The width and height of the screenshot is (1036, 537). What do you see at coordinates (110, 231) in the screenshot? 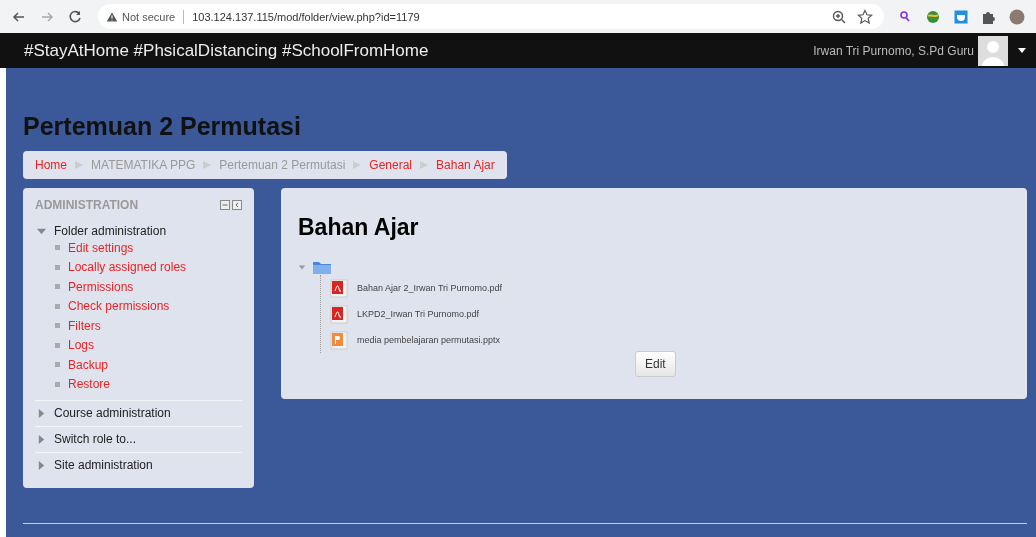
I see `tree-node-label: Folder administration` at bounding box center [110, 231].